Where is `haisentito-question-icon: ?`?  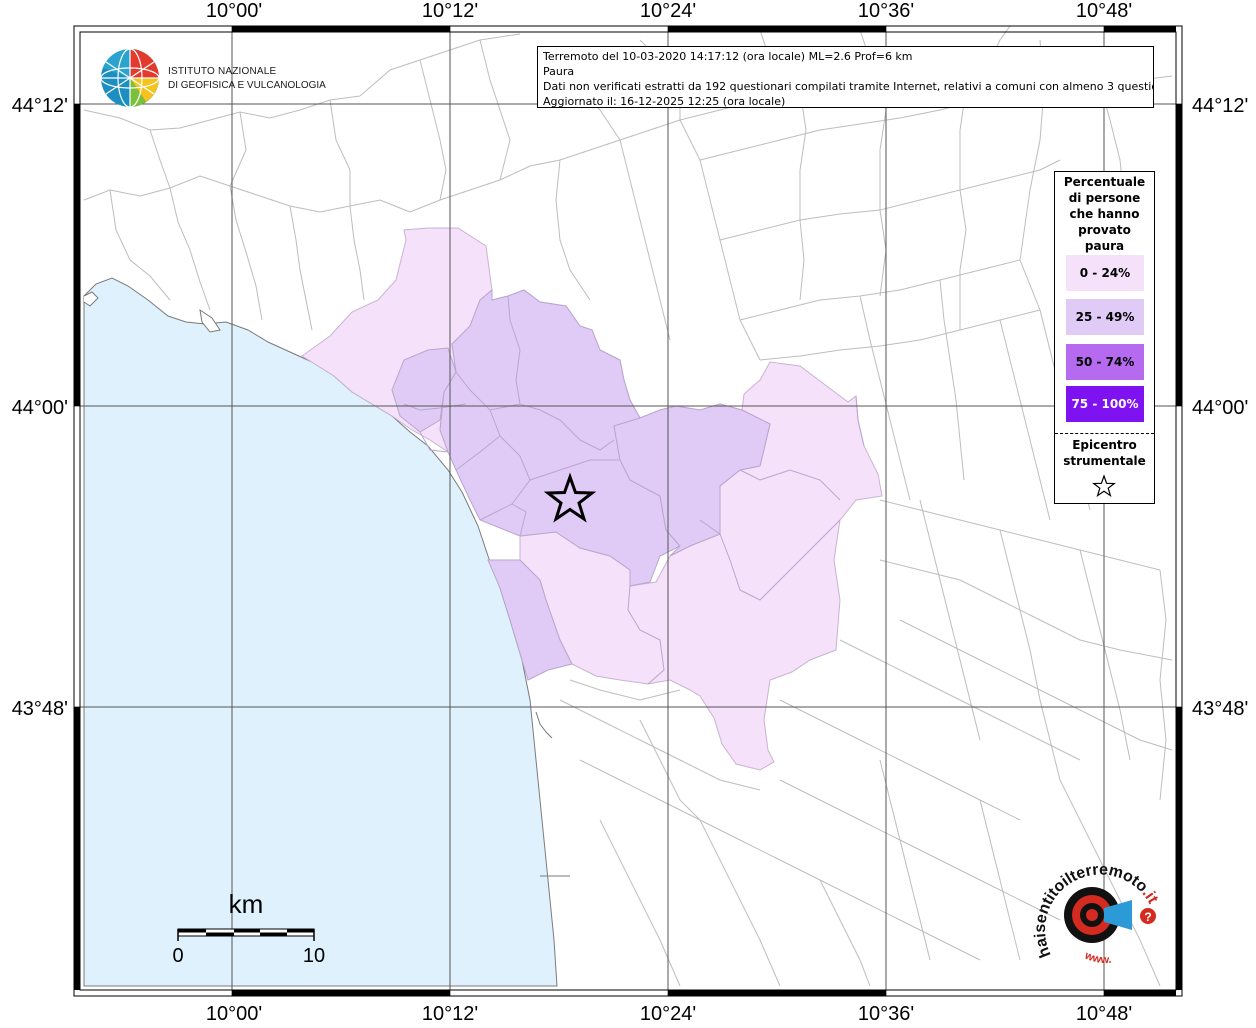
haisentito-question-icon: ? is located at coordinates (1147, 917).